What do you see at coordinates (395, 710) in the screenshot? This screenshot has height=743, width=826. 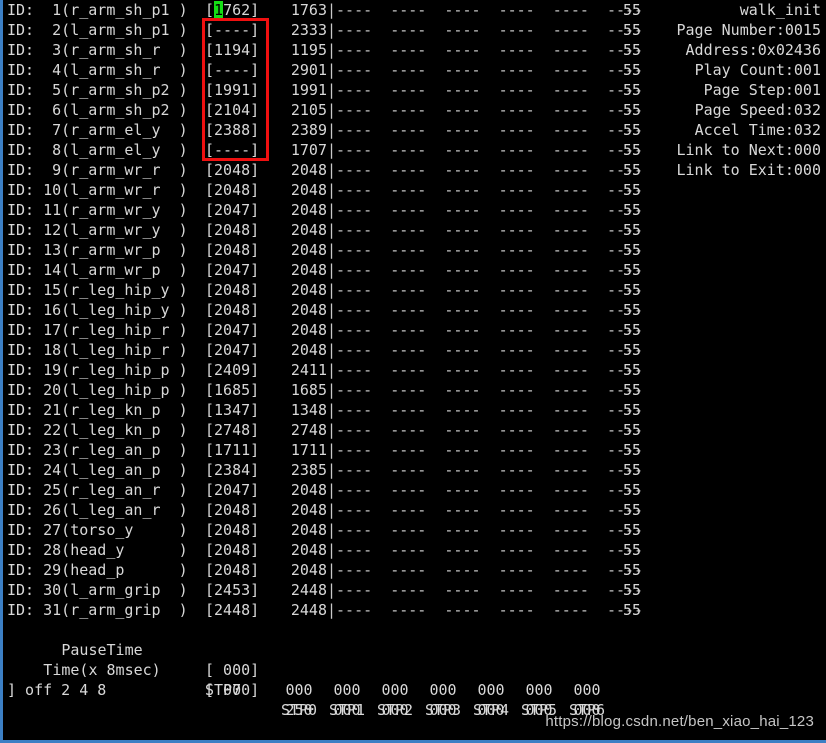 I see `step-label-cell: STP2` at bounding box center [395, 710].